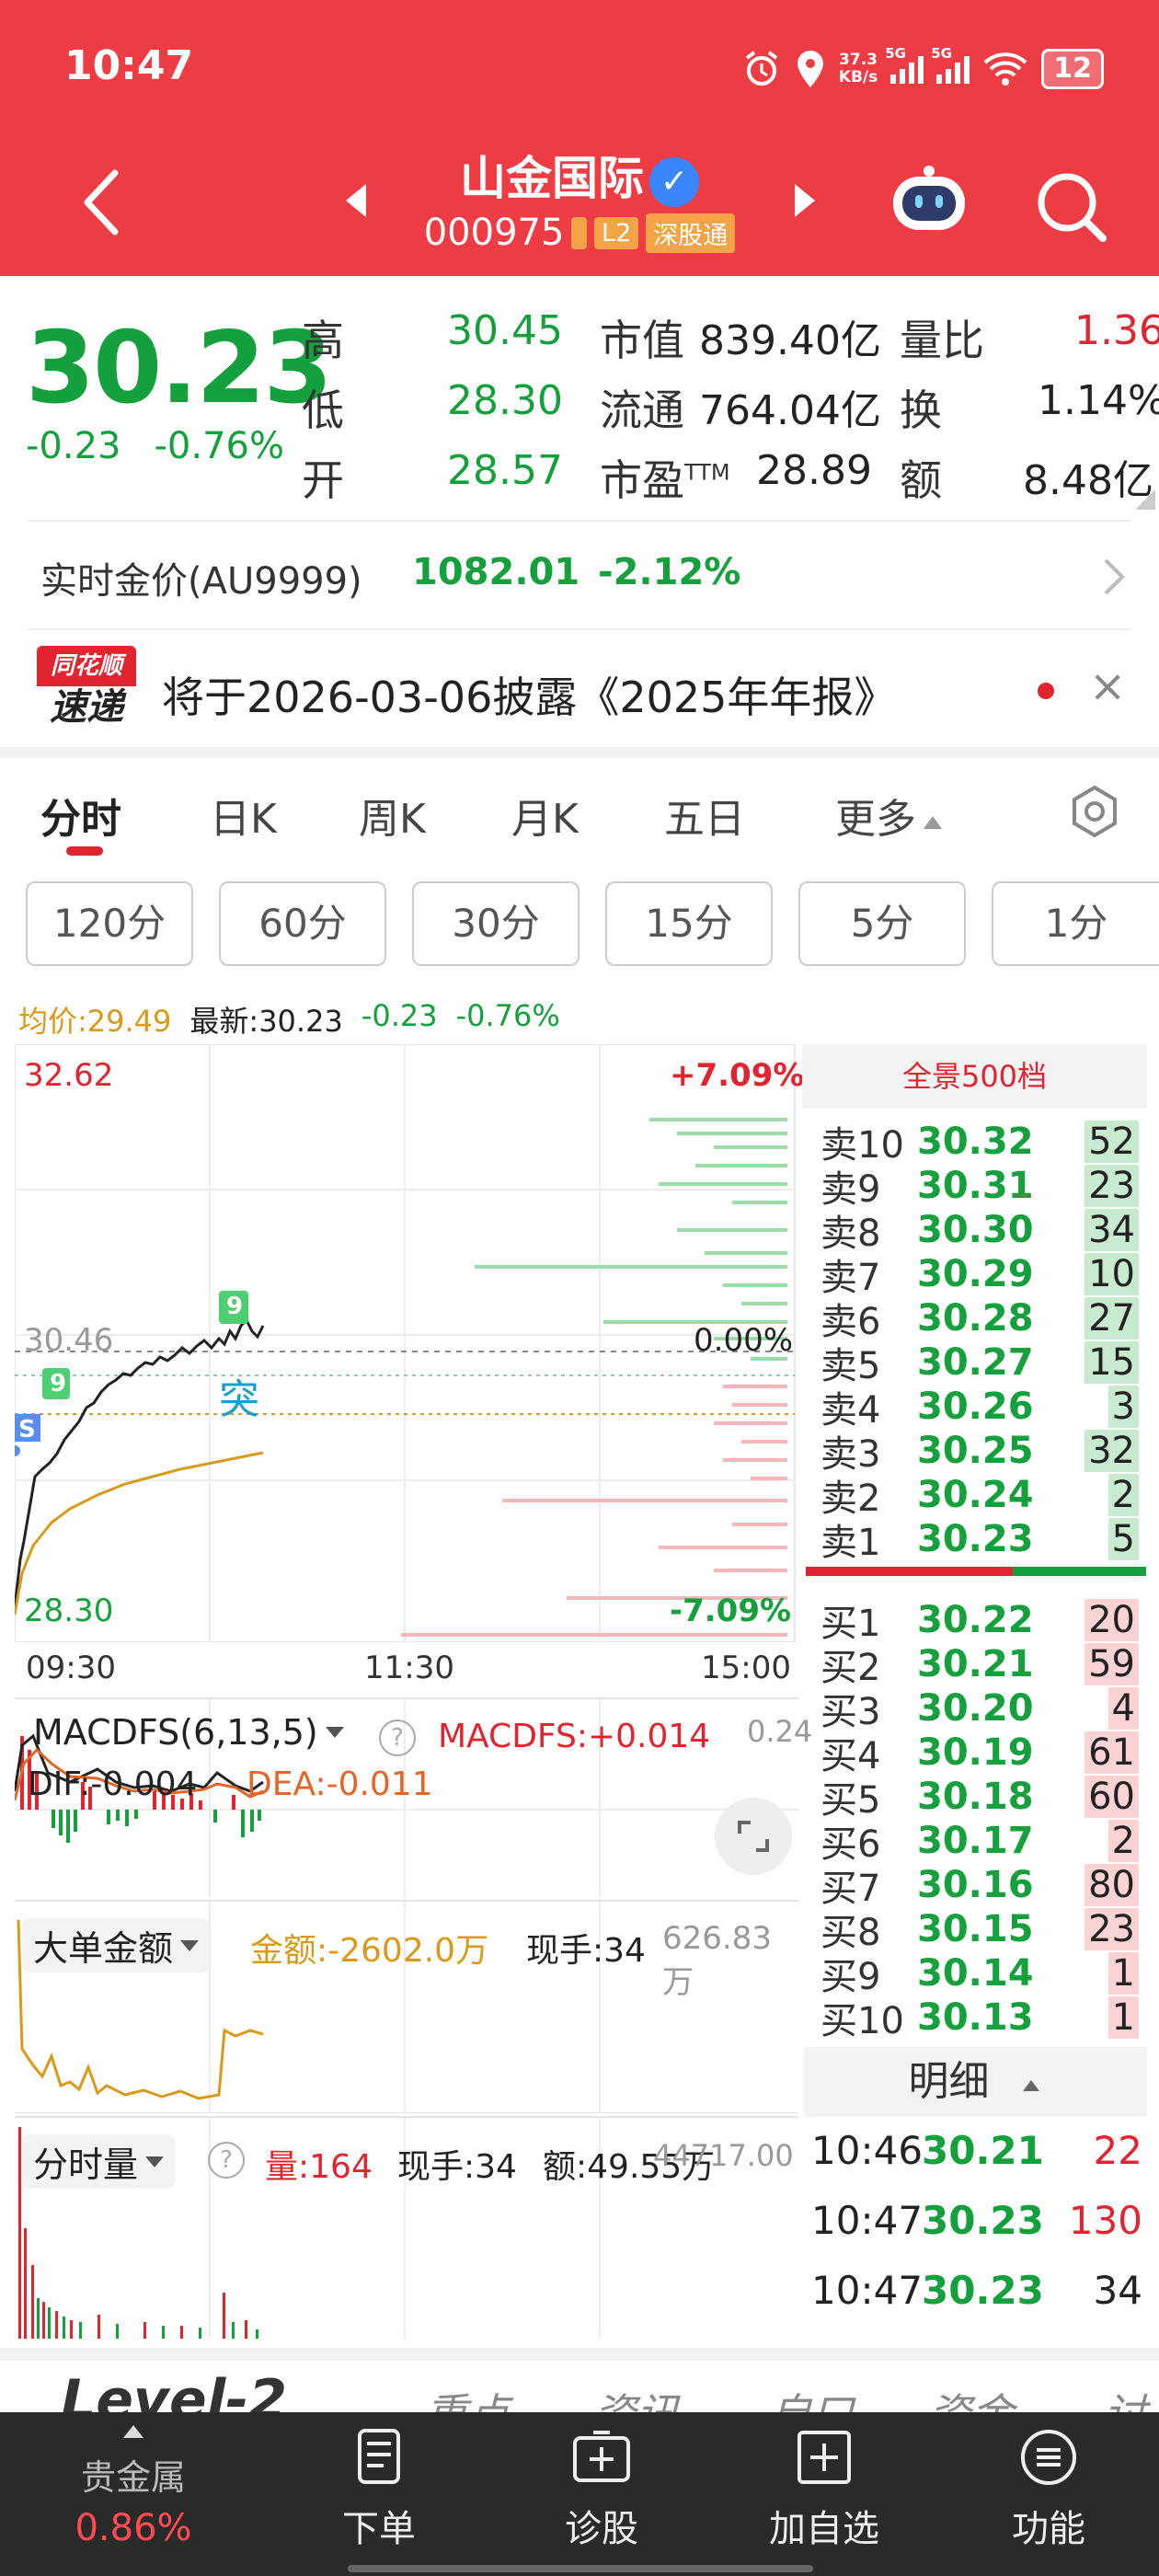 The height and width of the screenshot is (2576, 1159). What do you see at coordinates (858, 60) in the screenshot?
I see `net-speed-value: 37.3` at bounding box center [858, 60].